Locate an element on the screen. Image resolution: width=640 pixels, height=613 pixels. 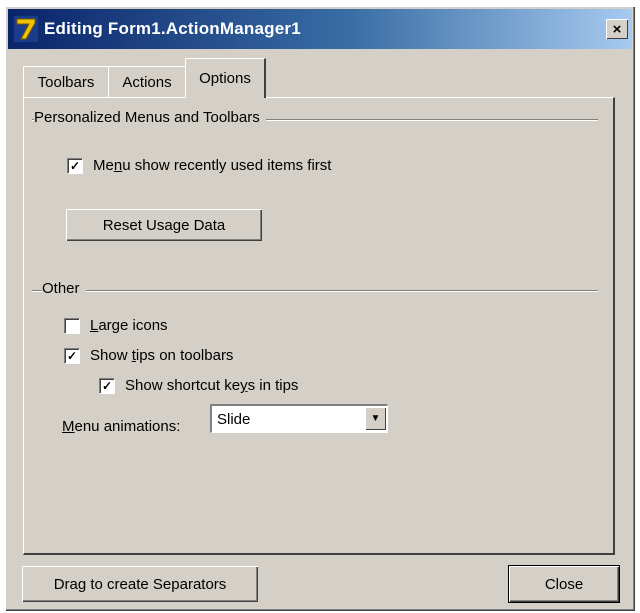
menu-animations-select: Slide ▼ is located at coordinates (299, 418).